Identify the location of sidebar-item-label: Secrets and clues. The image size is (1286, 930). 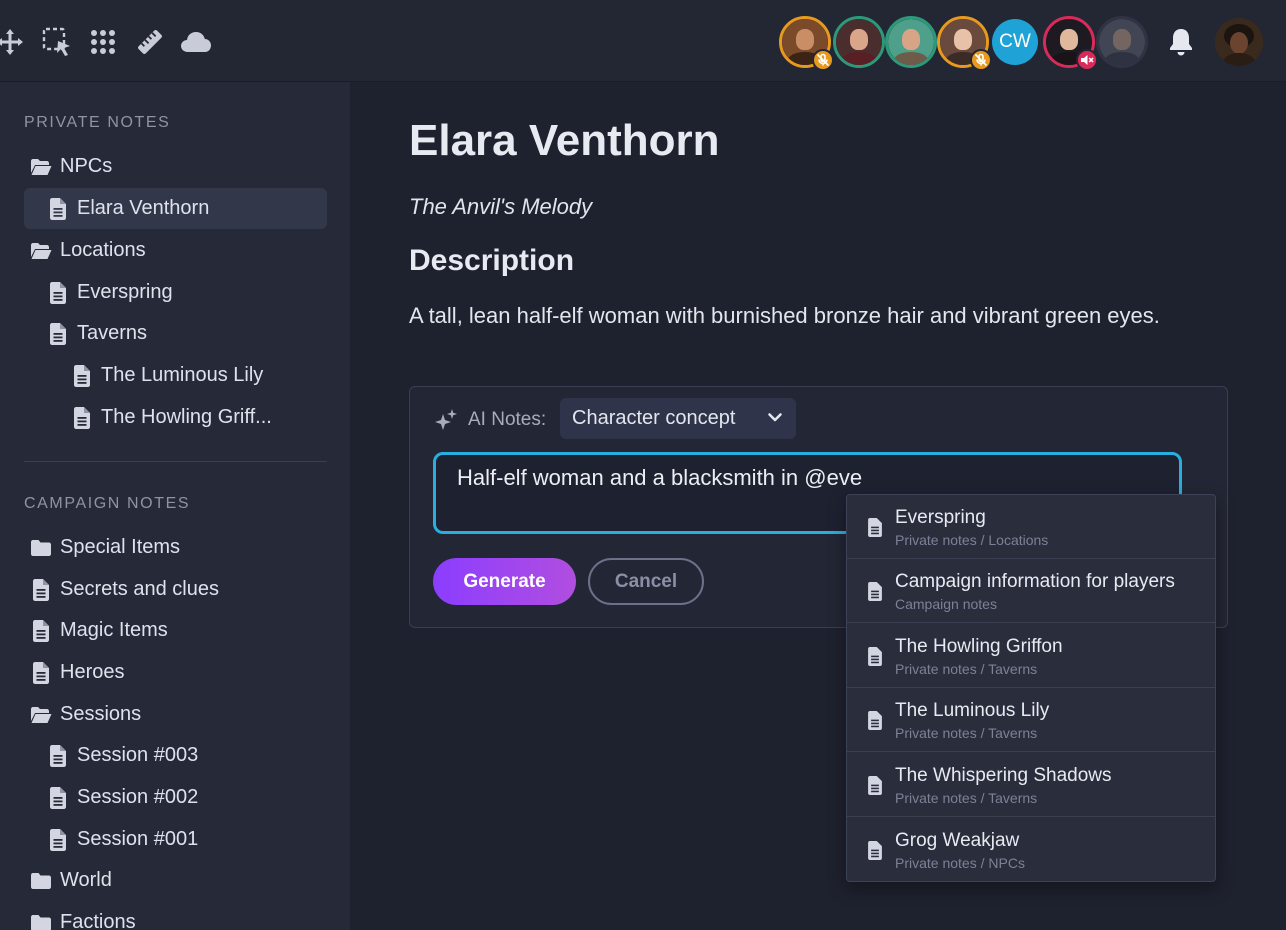
(139, 589).